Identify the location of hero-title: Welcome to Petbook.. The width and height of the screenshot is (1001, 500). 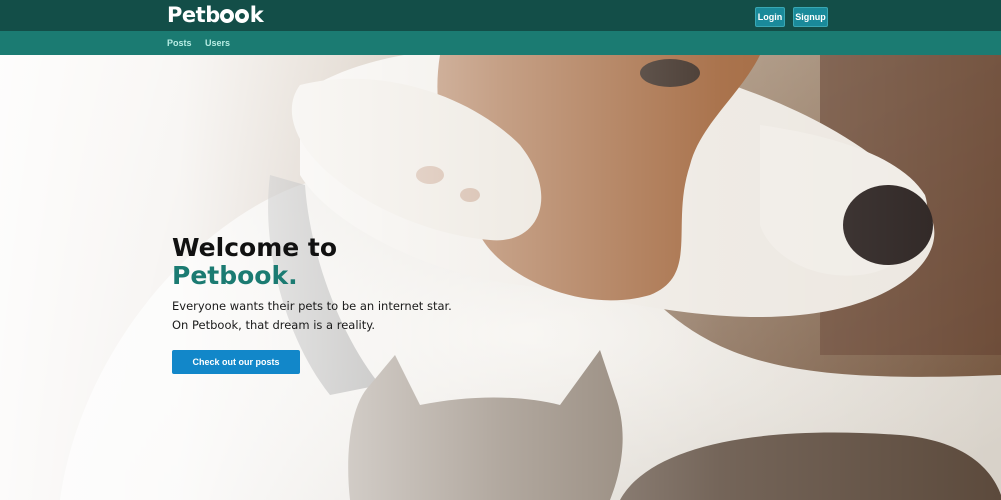
(337, 262).